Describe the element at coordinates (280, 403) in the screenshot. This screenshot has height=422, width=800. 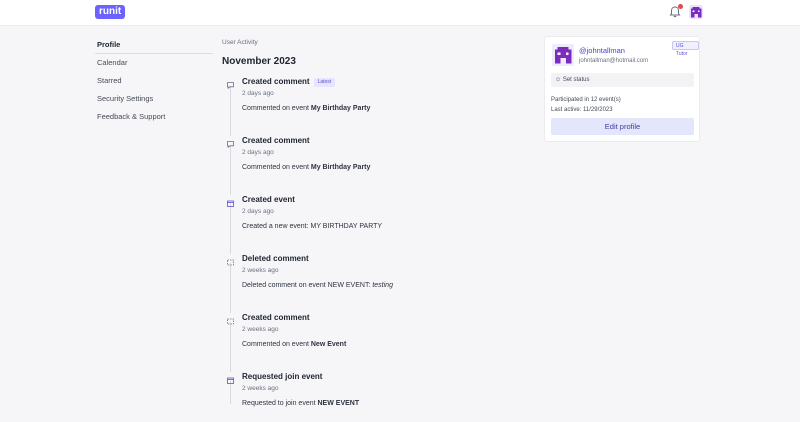
I see `activity-desc-text: Requested to join event` at that location.